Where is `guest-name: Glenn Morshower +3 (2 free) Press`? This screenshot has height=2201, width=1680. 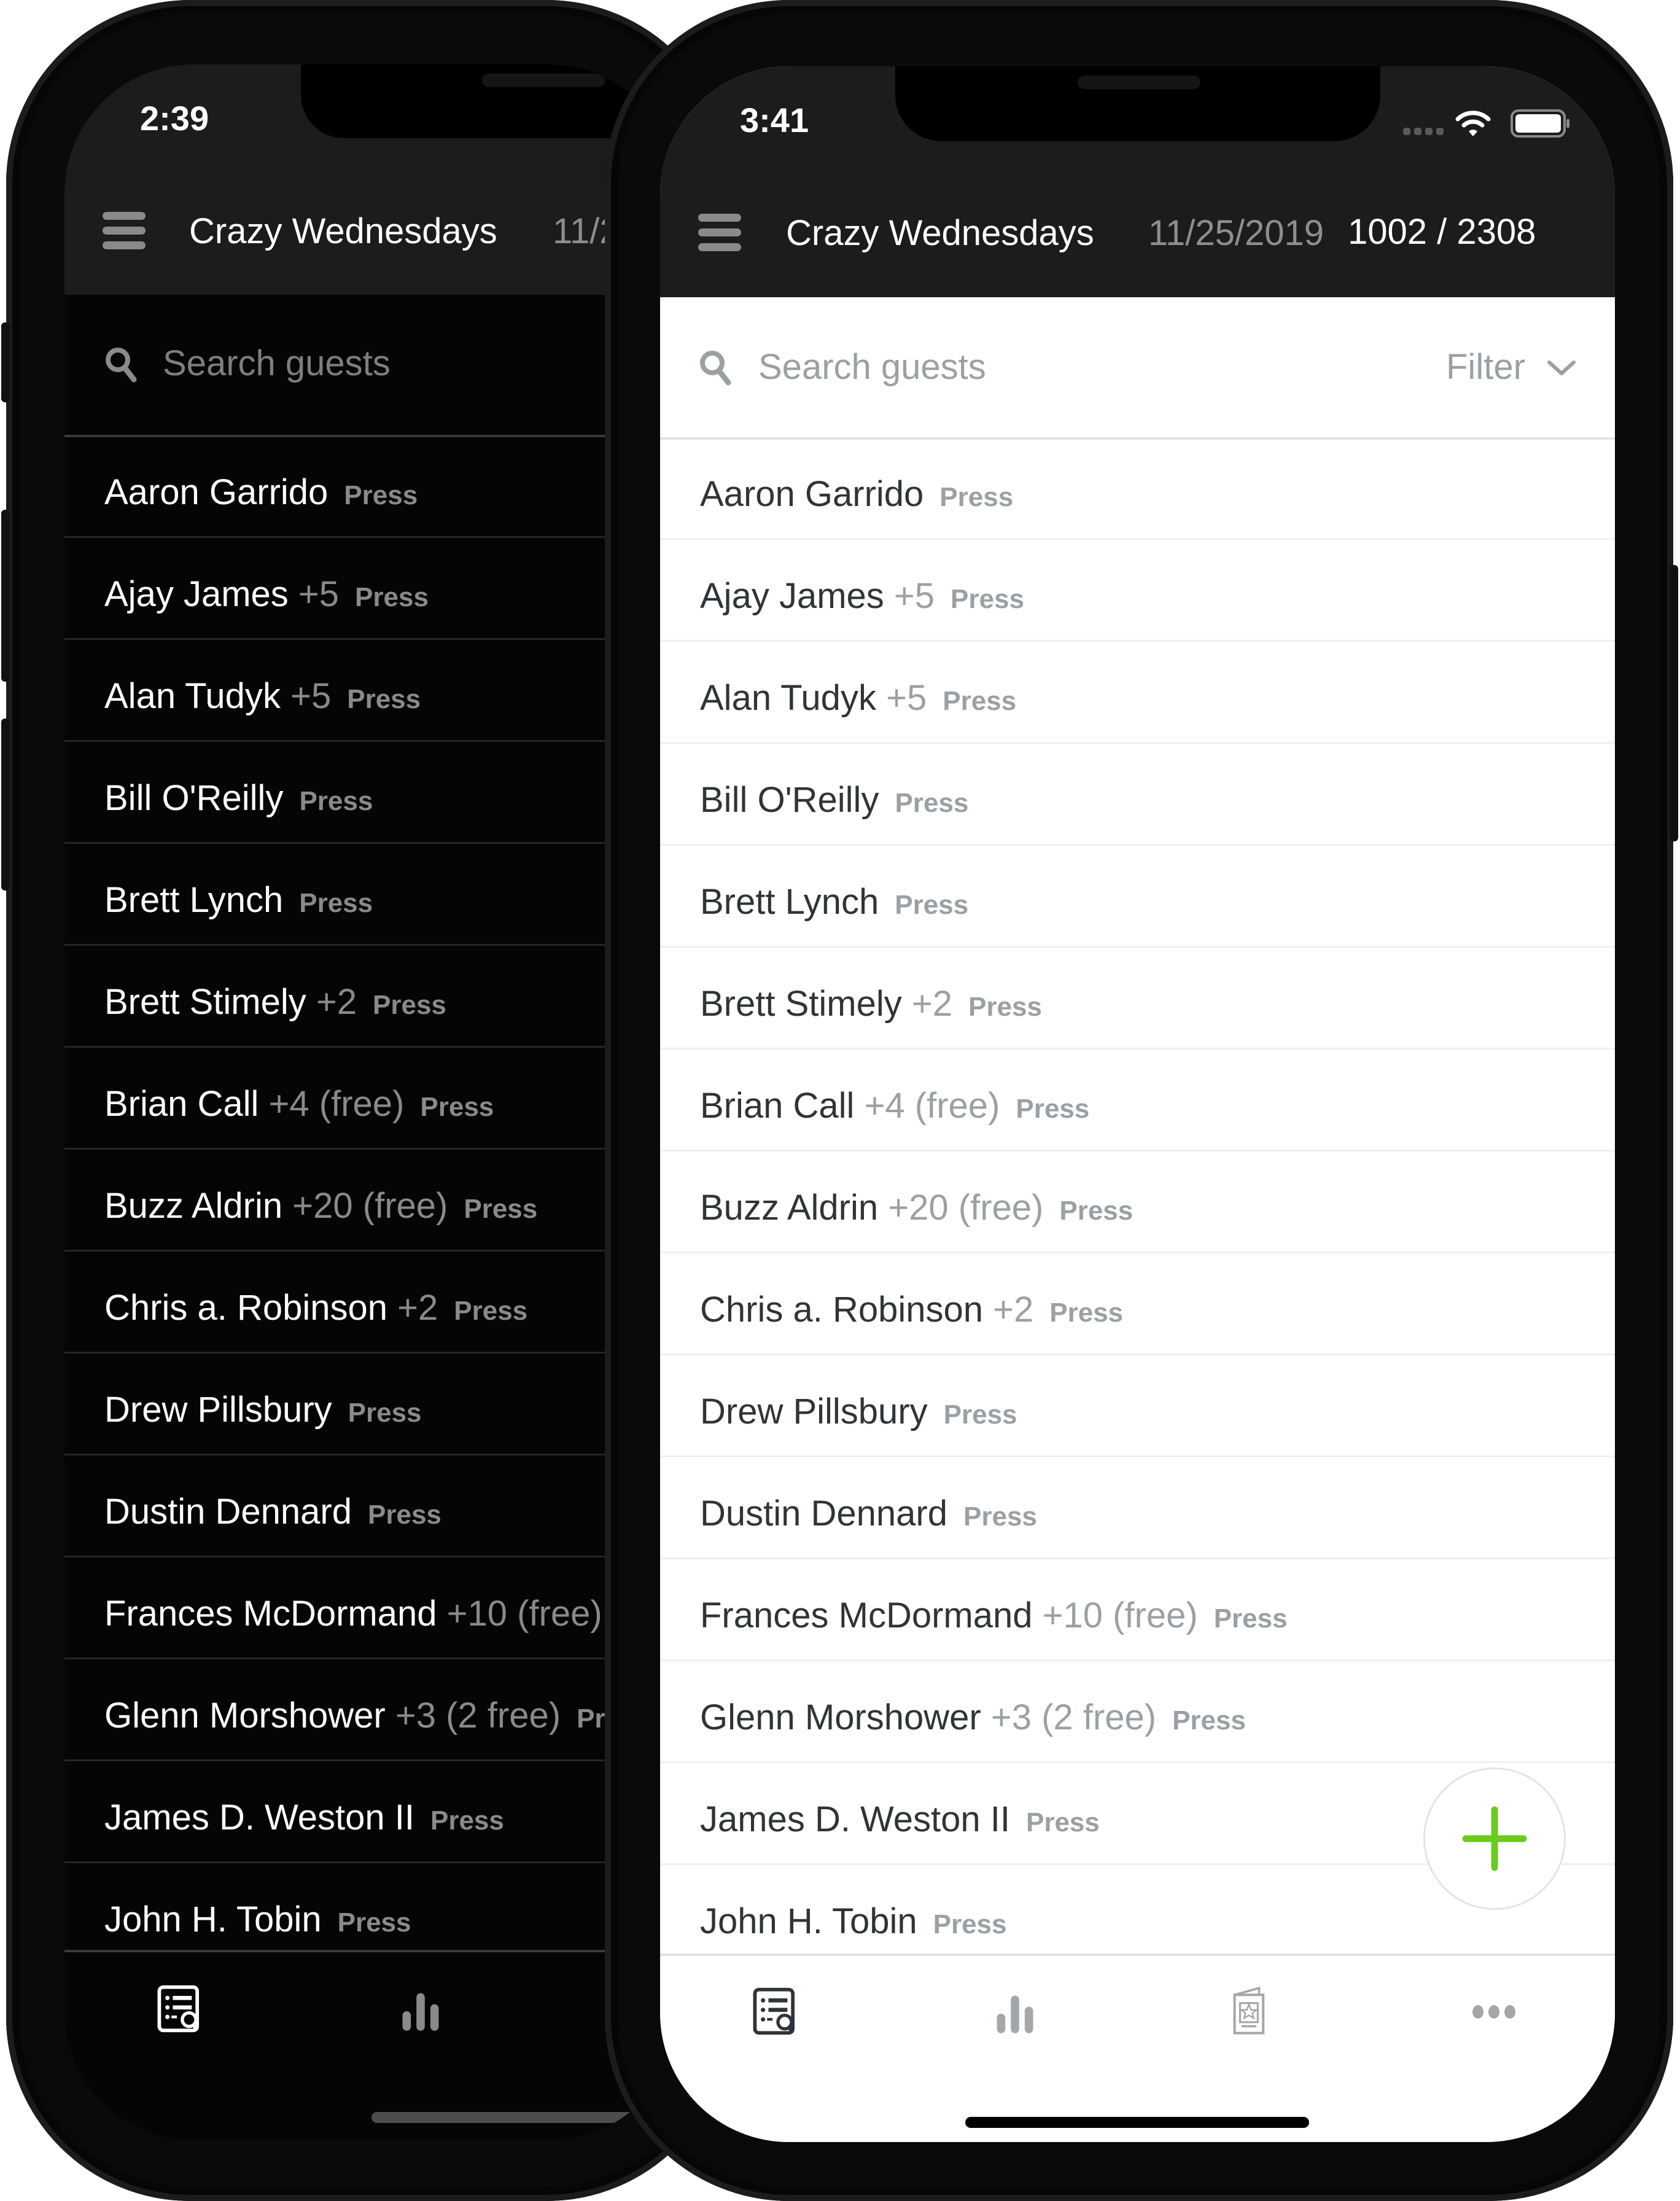
guest-name: Glenn Morshower +3 (2 free) Press is located at coordinates (973, 1717).